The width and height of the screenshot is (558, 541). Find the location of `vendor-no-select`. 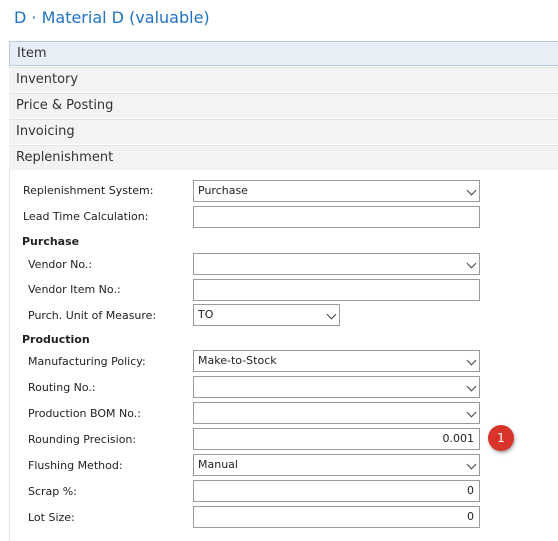

vendor-no-select is located at coordinates (336, 264).